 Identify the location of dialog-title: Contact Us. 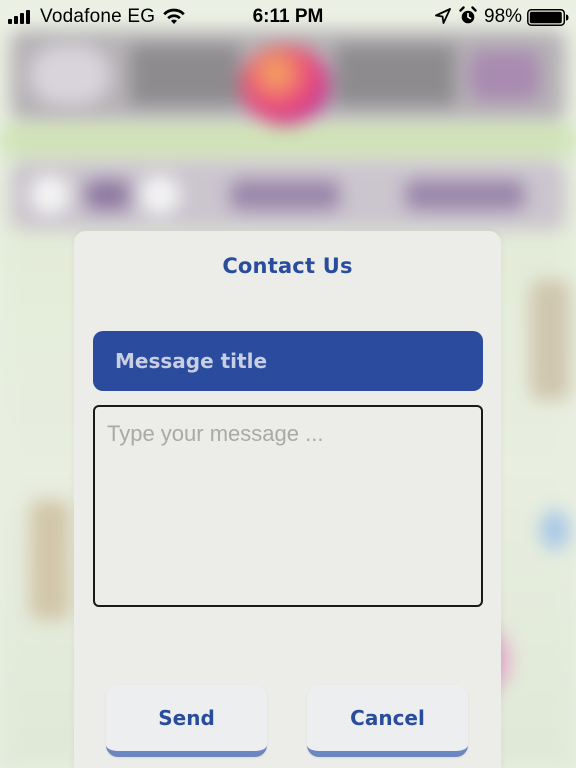
(287, 266).